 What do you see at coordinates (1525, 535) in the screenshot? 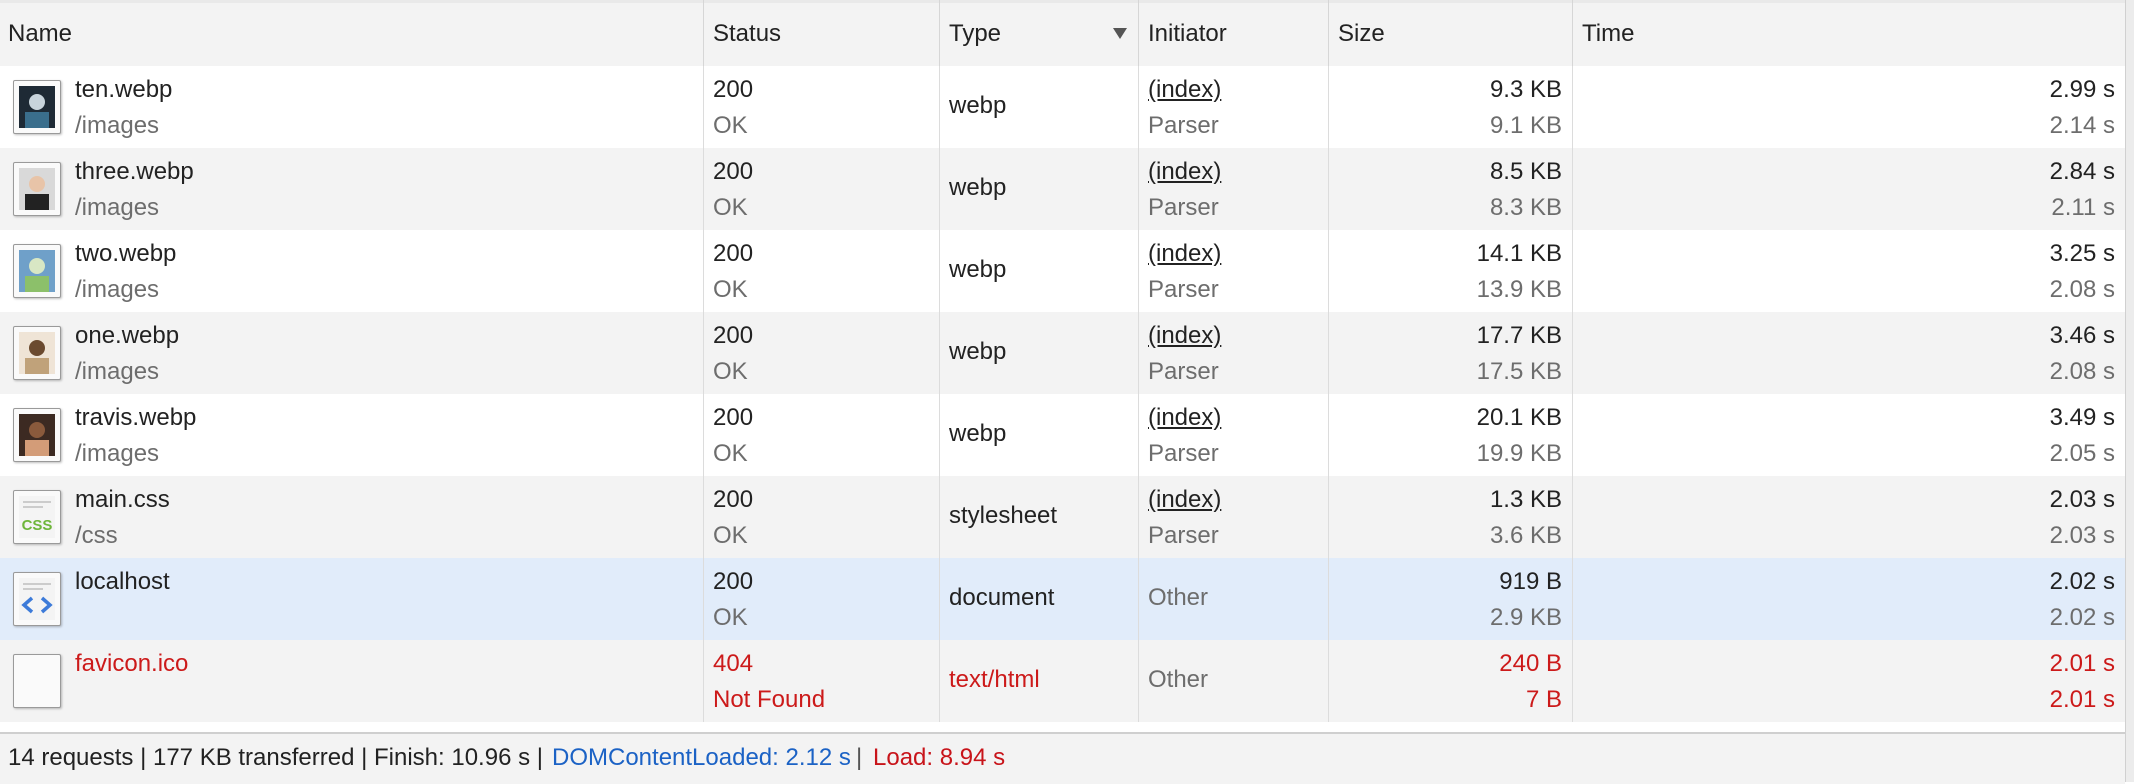
I see `resource-size: 3.6 KB` at bounding box center [1525, 535].